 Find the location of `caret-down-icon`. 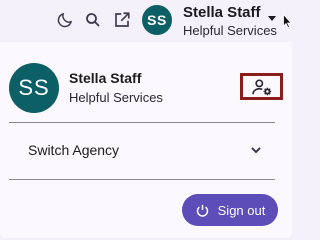

caret-down-icon is located at coordinates (272, 18).